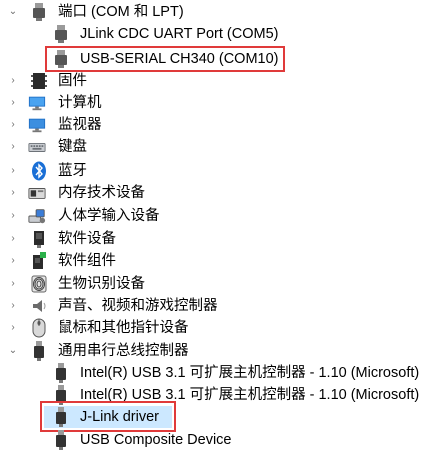 The image size is (448, 454). What do you see at coordinates (119, 417) in the screenshot?
I see `tree-item-label: J-Link driver` at bounding box center [119, 417].